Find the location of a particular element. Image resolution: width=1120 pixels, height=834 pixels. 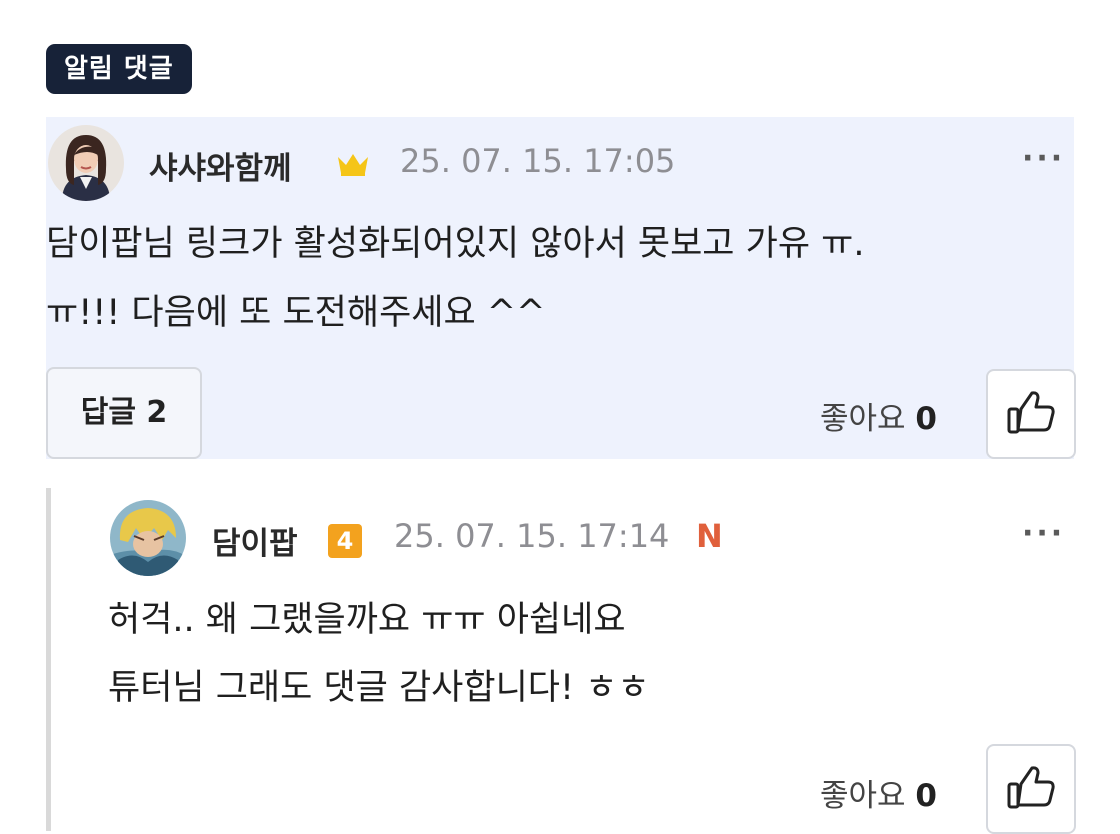

reply-author: 담이팝 is located at coordinates (255, 540).